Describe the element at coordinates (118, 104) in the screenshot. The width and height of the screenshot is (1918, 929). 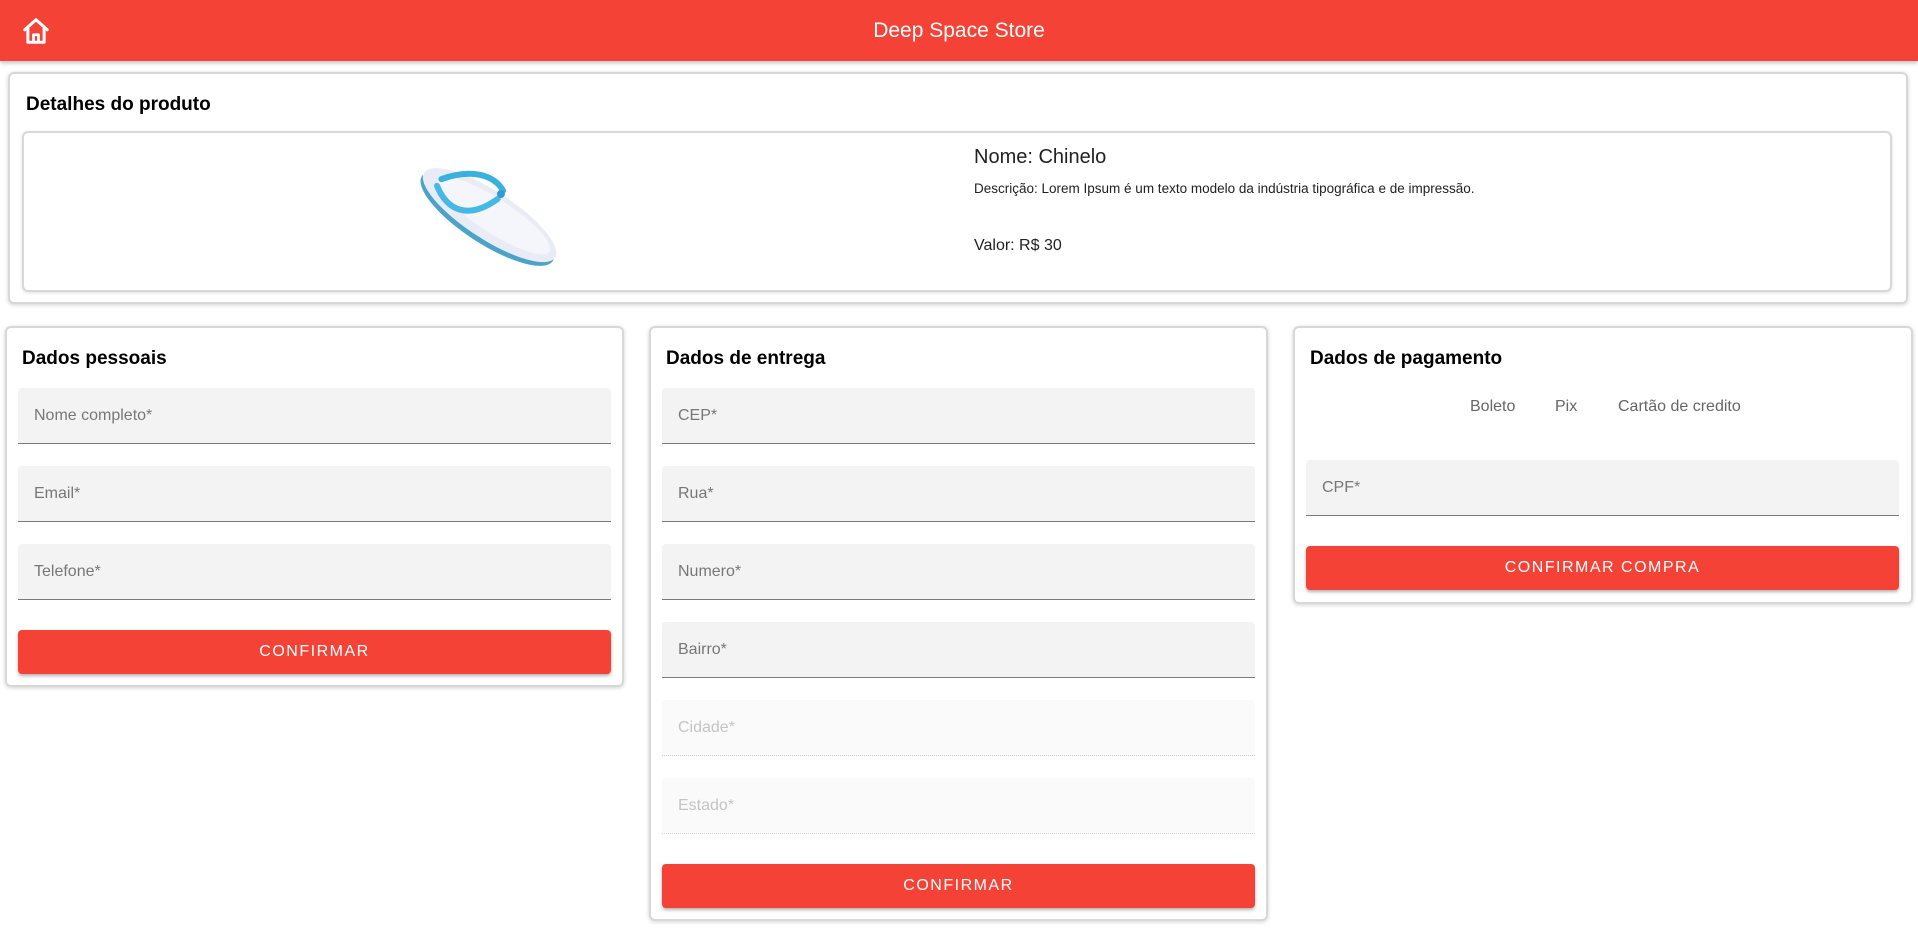
I see `product-section-title: Detalhes do produto` at that location.